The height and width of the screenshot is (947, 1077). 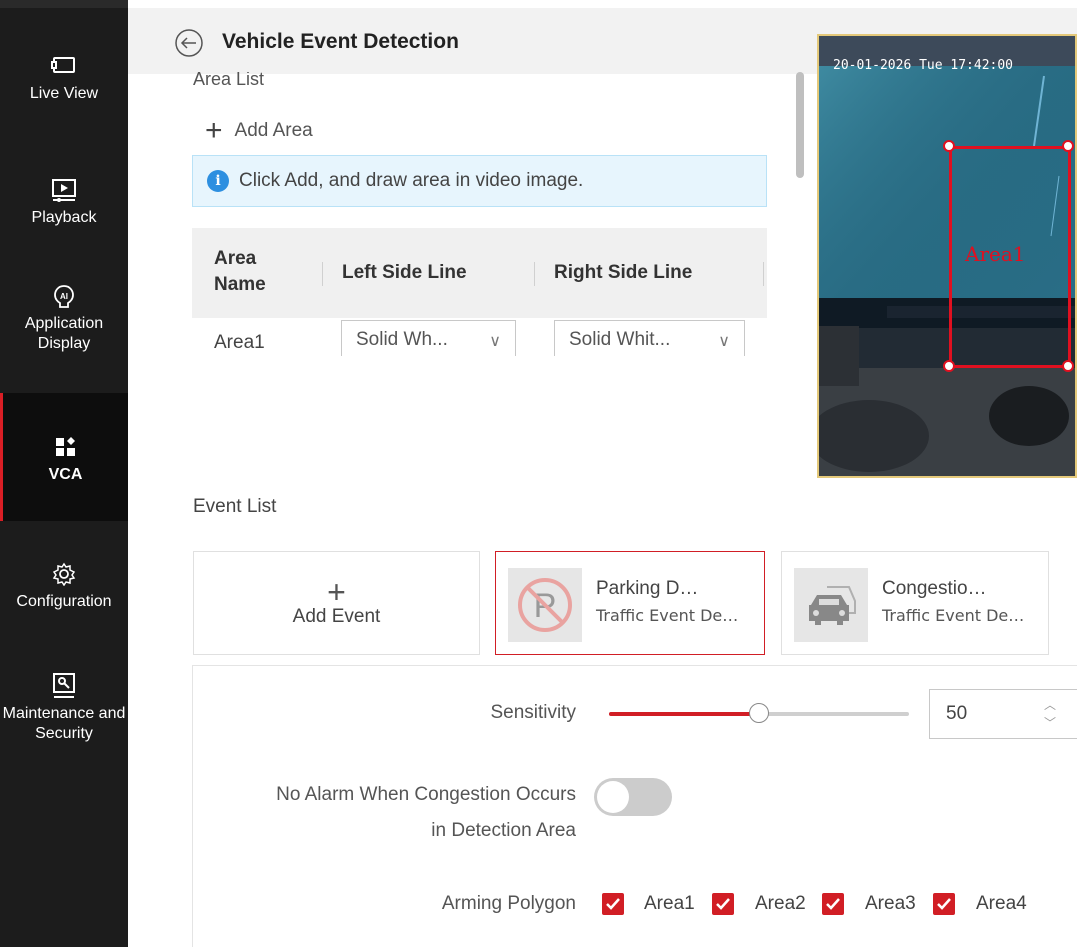 I want to click on gear-icon, so click(x=64, y=574).